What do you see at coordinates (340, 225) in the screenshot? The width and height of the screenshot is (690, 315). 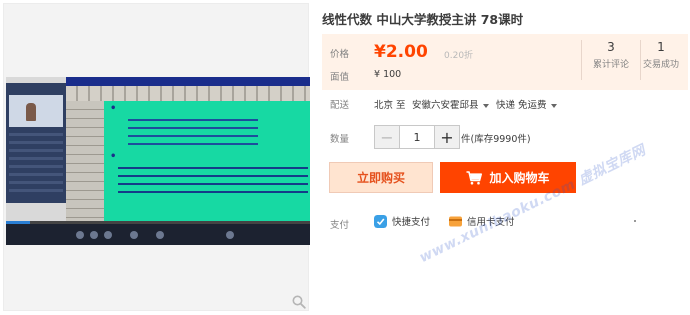 I see `payment-label: 支付` at bounding box center [340, 225].